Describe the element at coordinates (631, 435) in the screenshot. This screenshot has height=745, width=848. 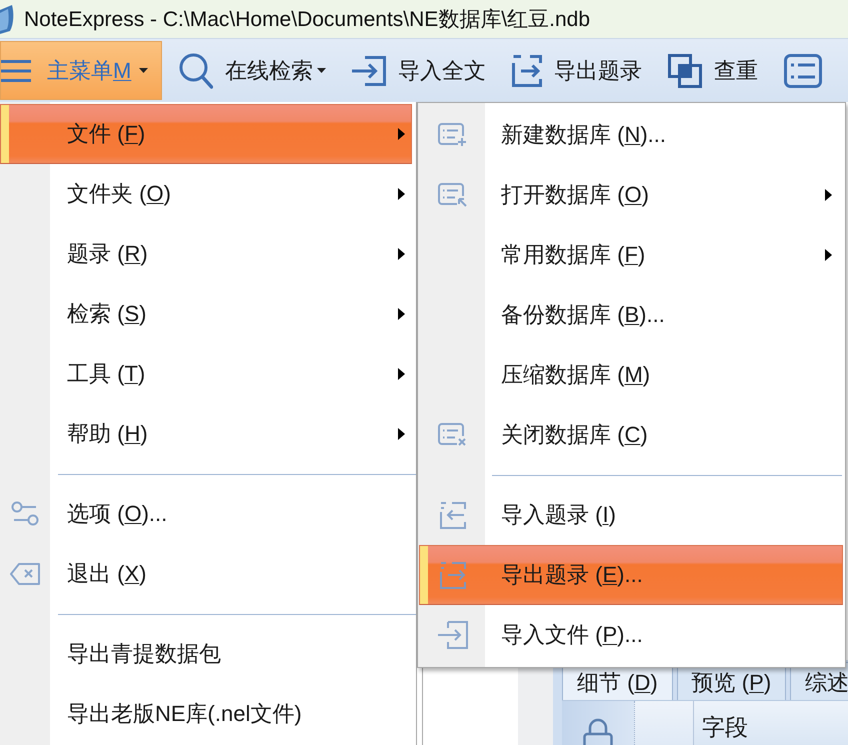
I see `menu-item: 关闭数据库 (C)` at that location.